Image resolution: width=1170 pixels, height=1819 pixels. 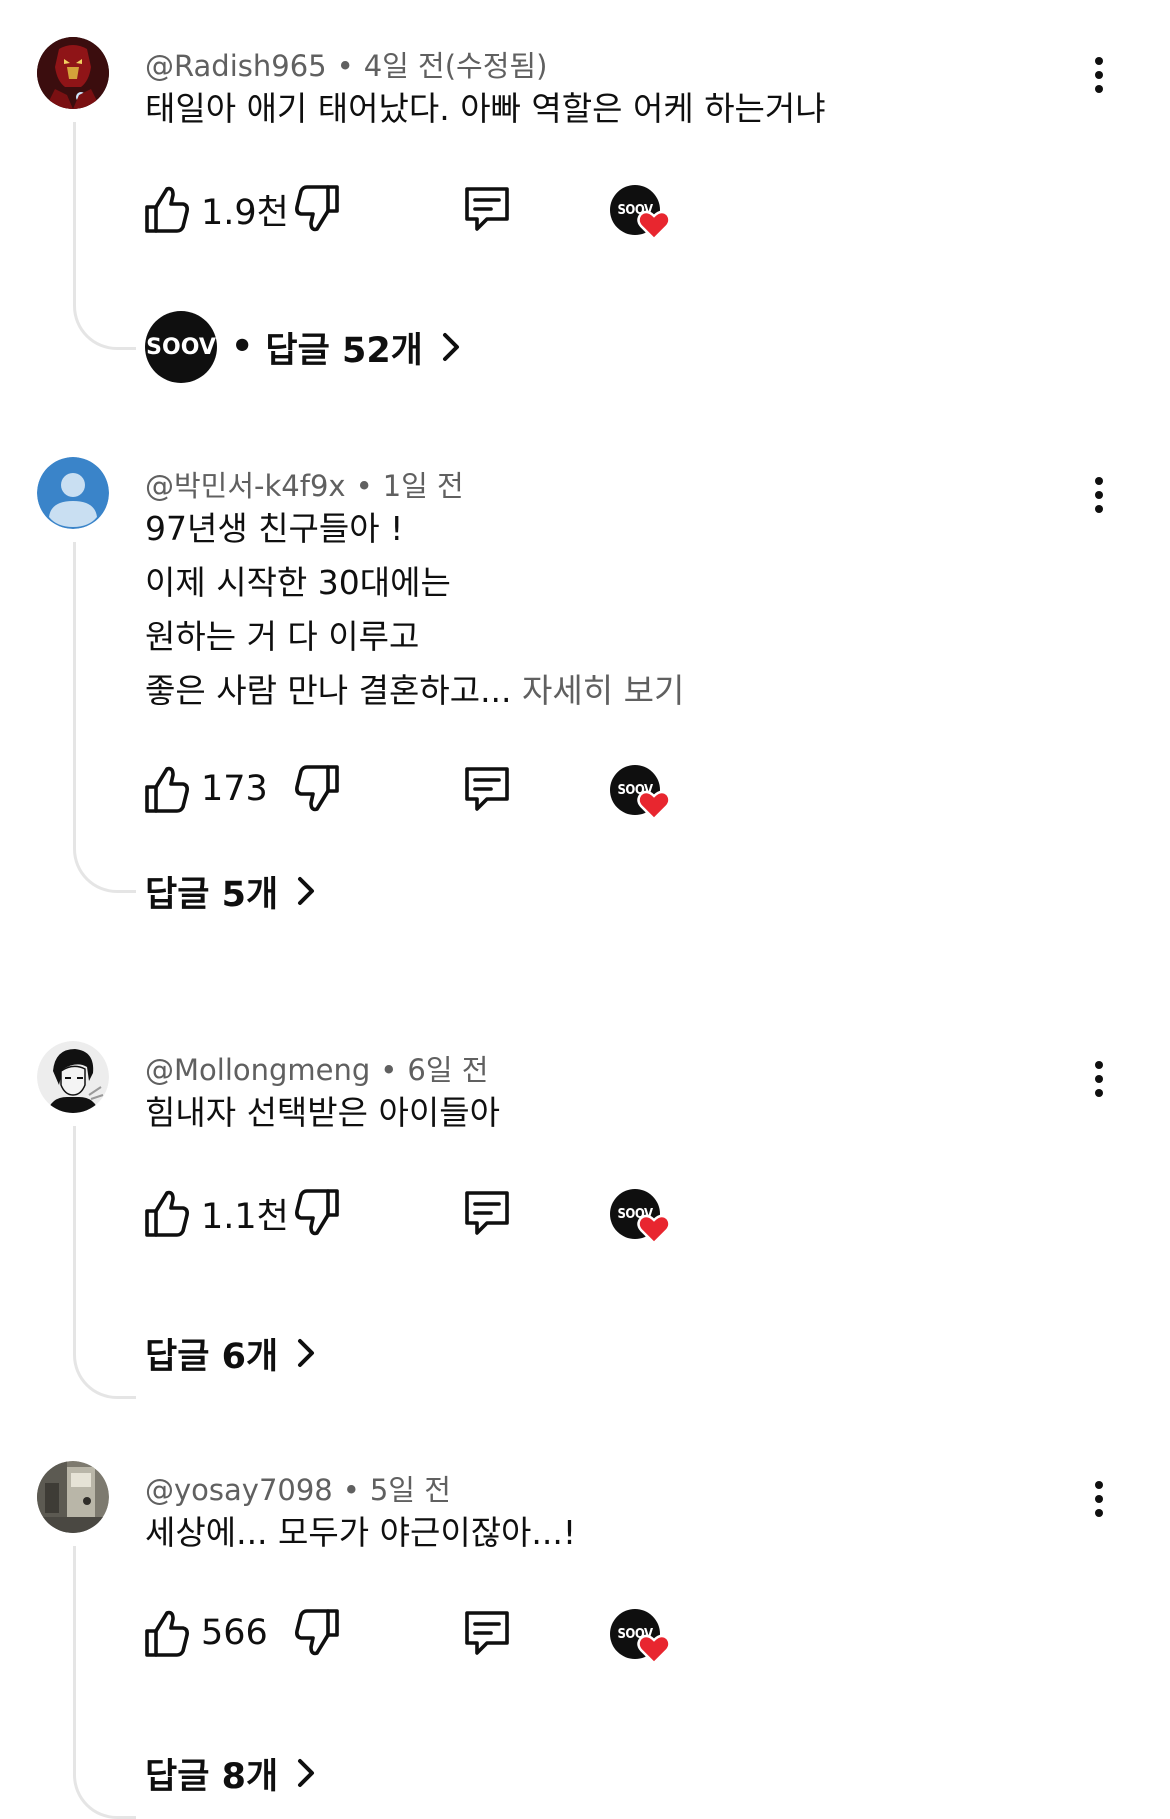 What do you see at coordinates (423, 486) in the screenshot?
I see `timestamp: 1일 전` at bounding box center [423, 486].